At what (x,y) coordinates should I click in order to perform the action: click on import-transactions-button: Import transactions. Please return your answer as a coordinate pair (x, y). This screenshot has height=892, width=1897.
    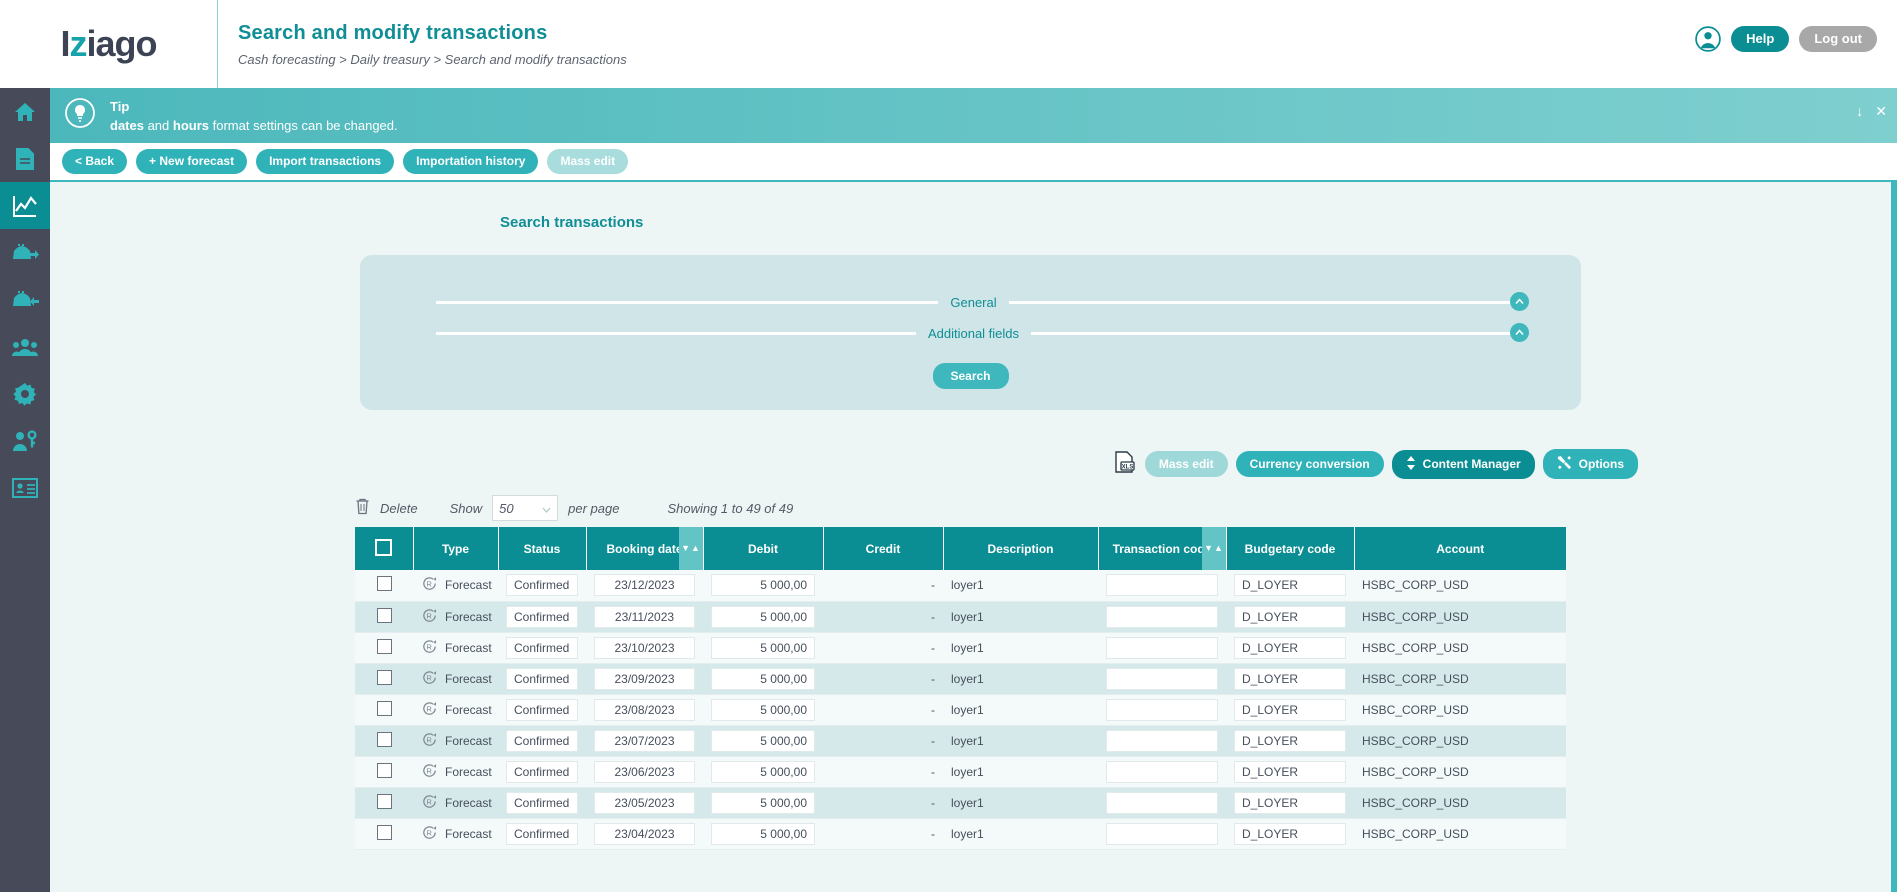
    Looking at the image, I should click on (325, 161).